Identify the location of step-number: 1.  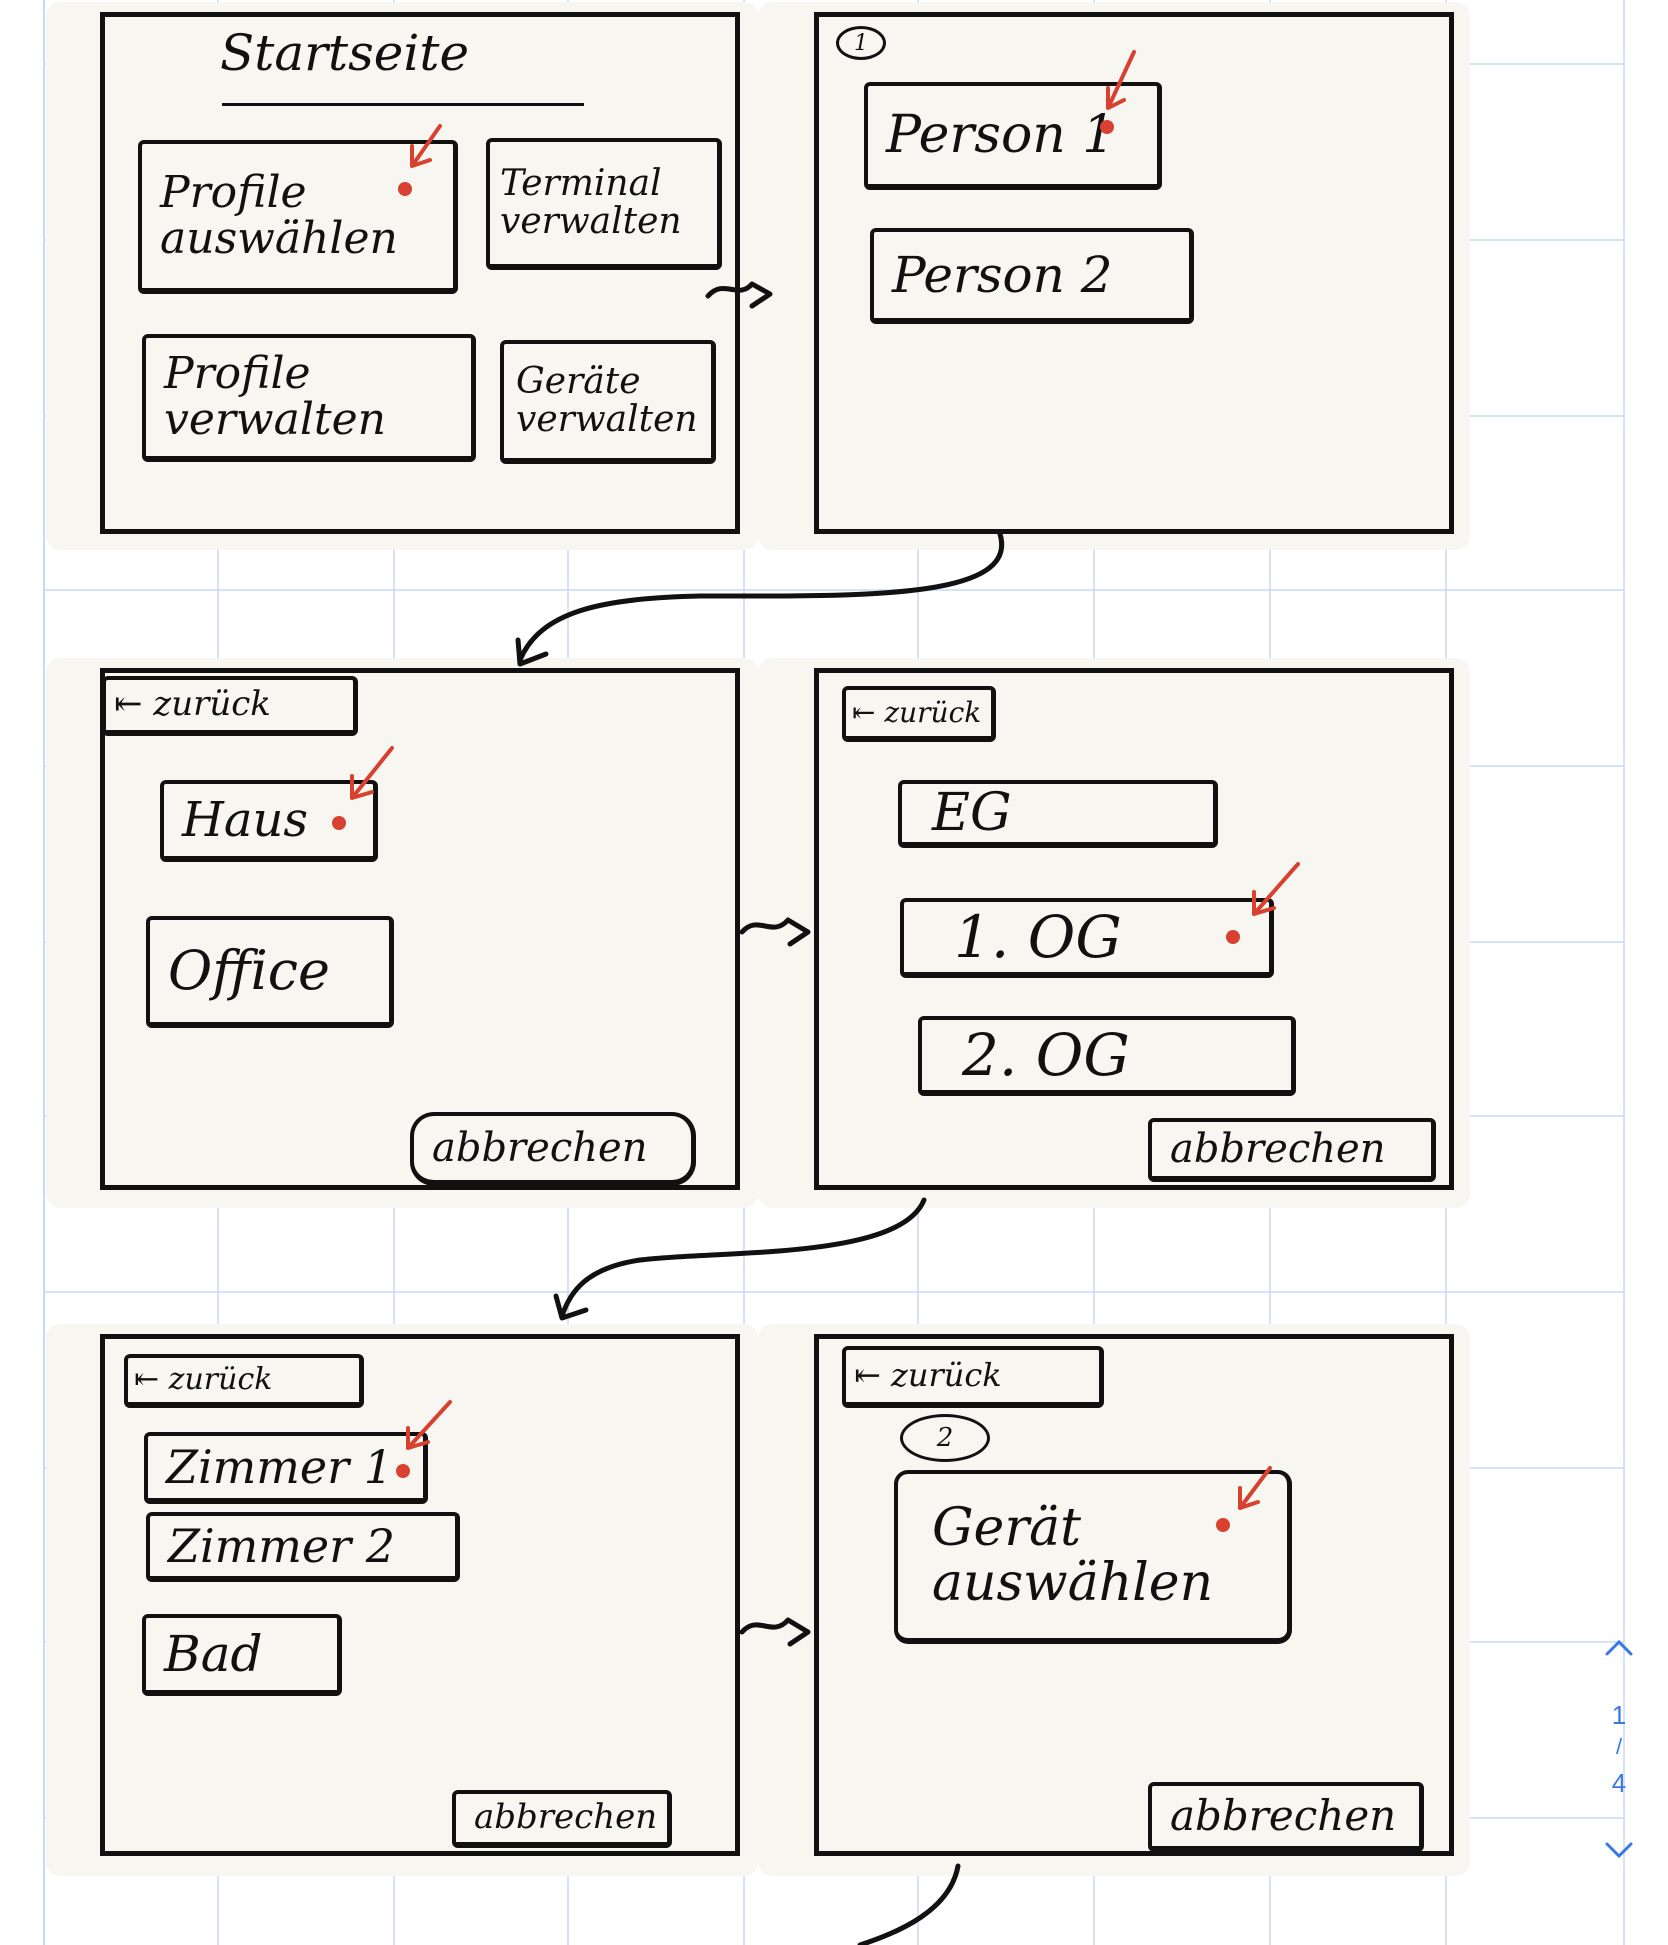
(861, 43).